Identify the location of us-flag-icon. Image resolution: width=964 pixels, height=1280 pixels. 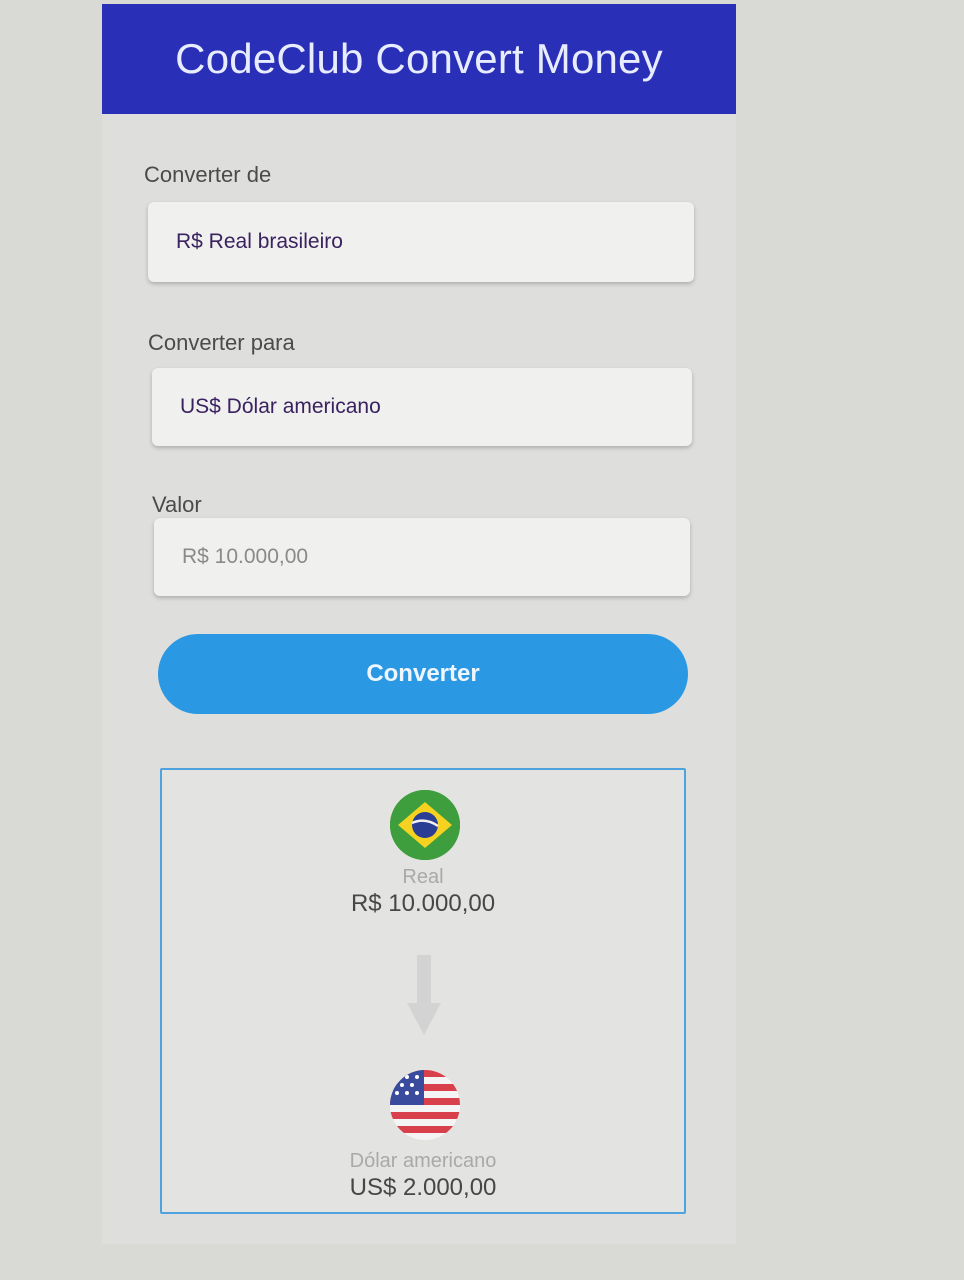
(425, 1105).